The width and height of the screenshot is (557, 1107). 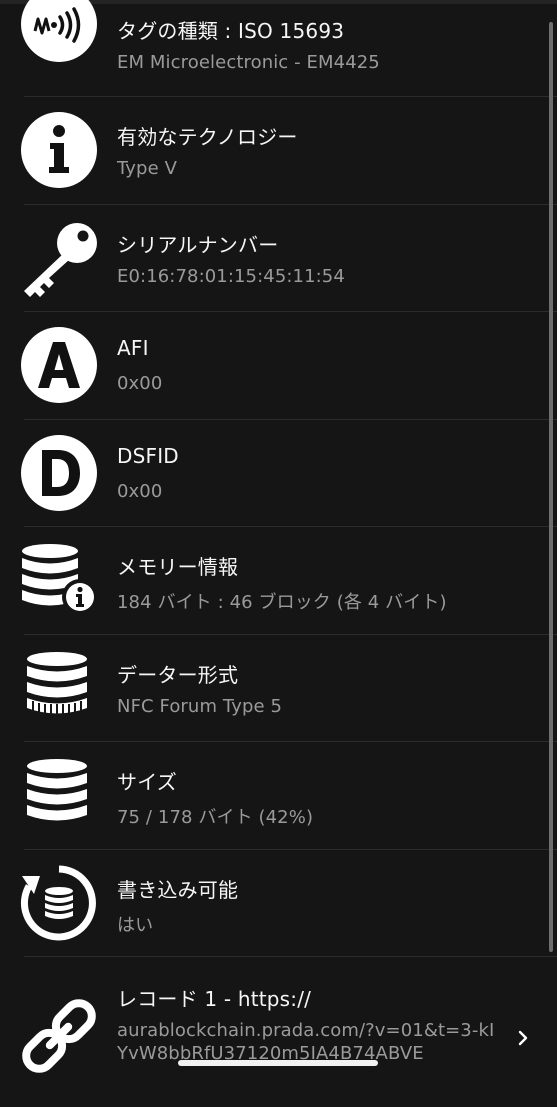 I want to click on row-technology: 有効なテクノロジー Type V, so click(x=278, y=151).